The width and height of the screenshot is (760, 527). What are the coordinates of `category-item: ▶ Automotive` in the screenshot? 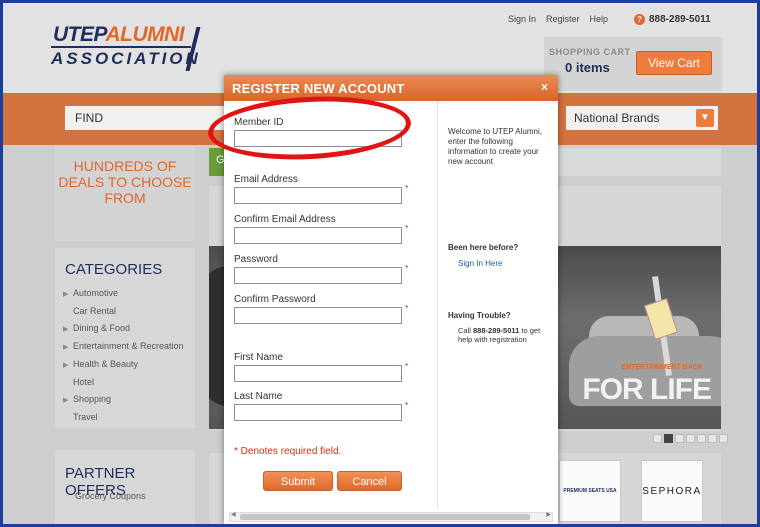 It's located at (123, 294).